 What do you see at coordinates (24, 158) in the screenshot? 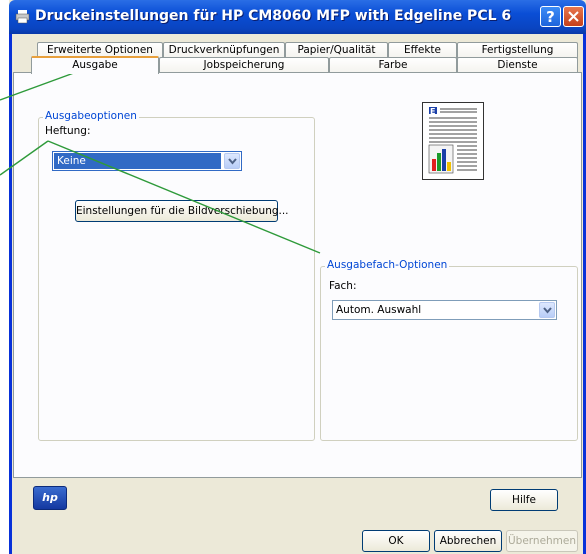
I see `callout-line-group-left` at bounding box center [24, 158].